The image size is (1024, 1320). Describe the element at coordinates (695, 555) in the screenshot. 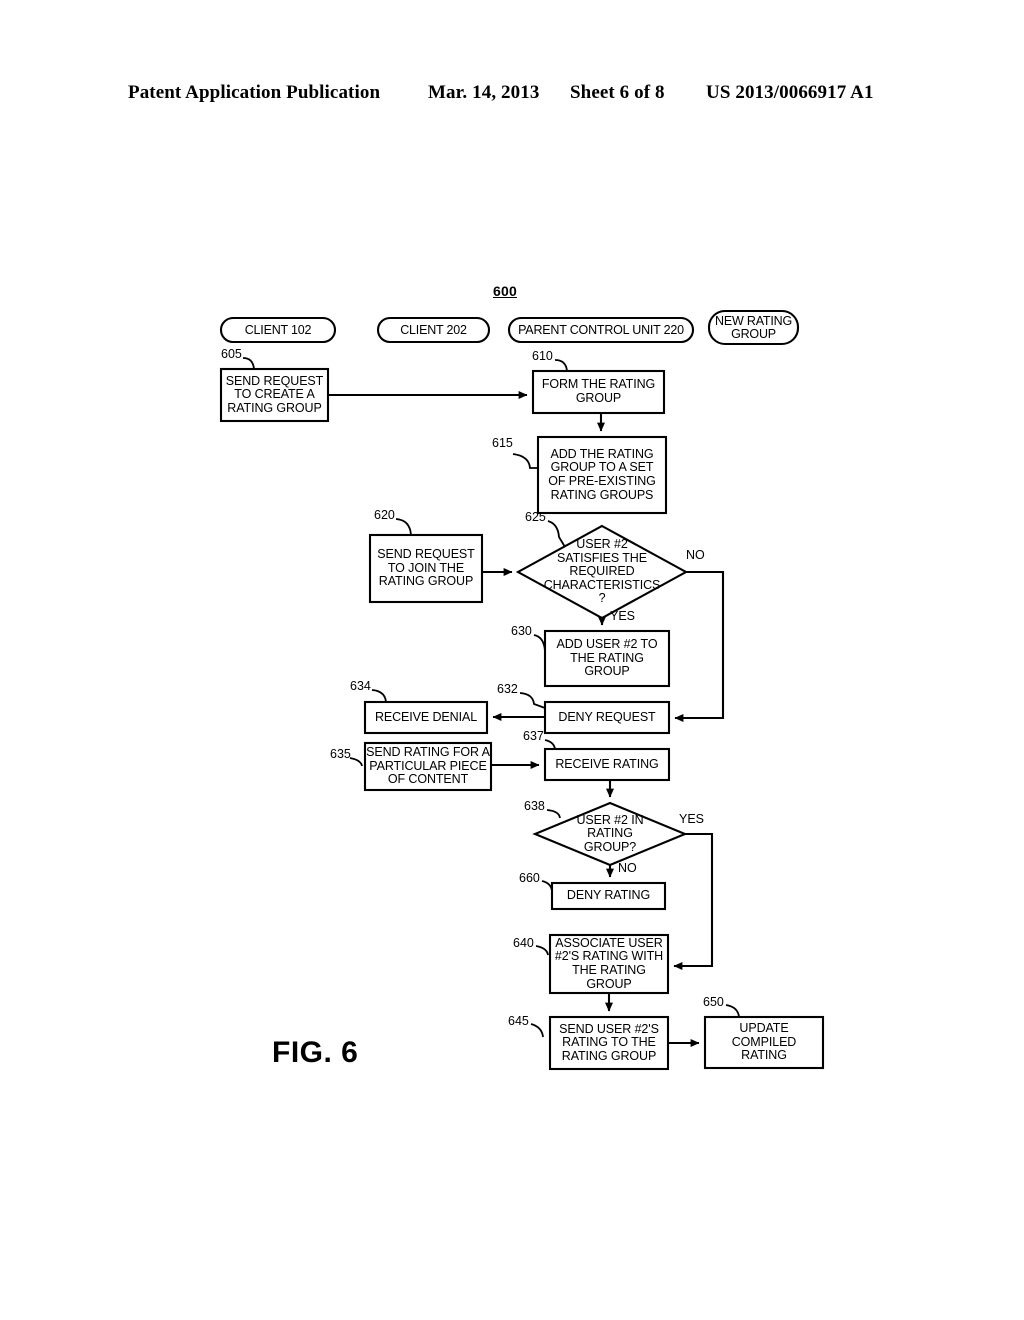

I see `edge-label-625-no: NO` at that location.